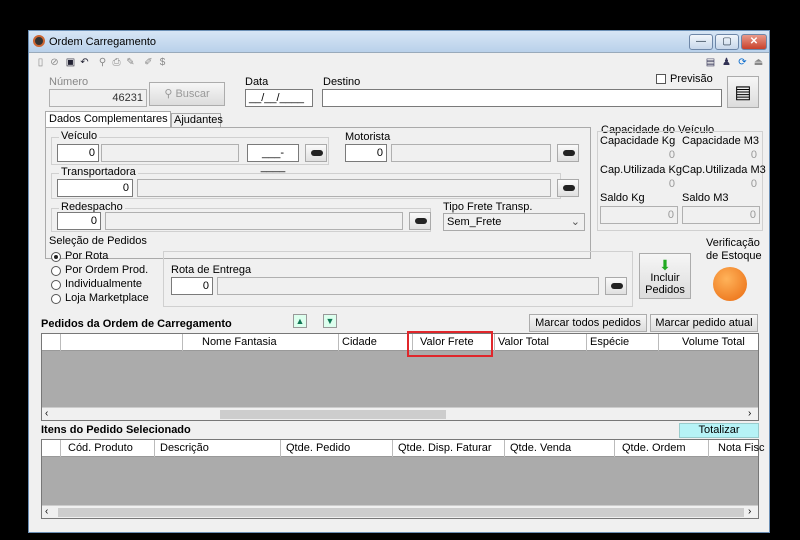 This screenshot has height=540, width=800. Describe the element at coordinates (184, 448) in the screenshot. I see `col-descricao: Descrição` at that location.